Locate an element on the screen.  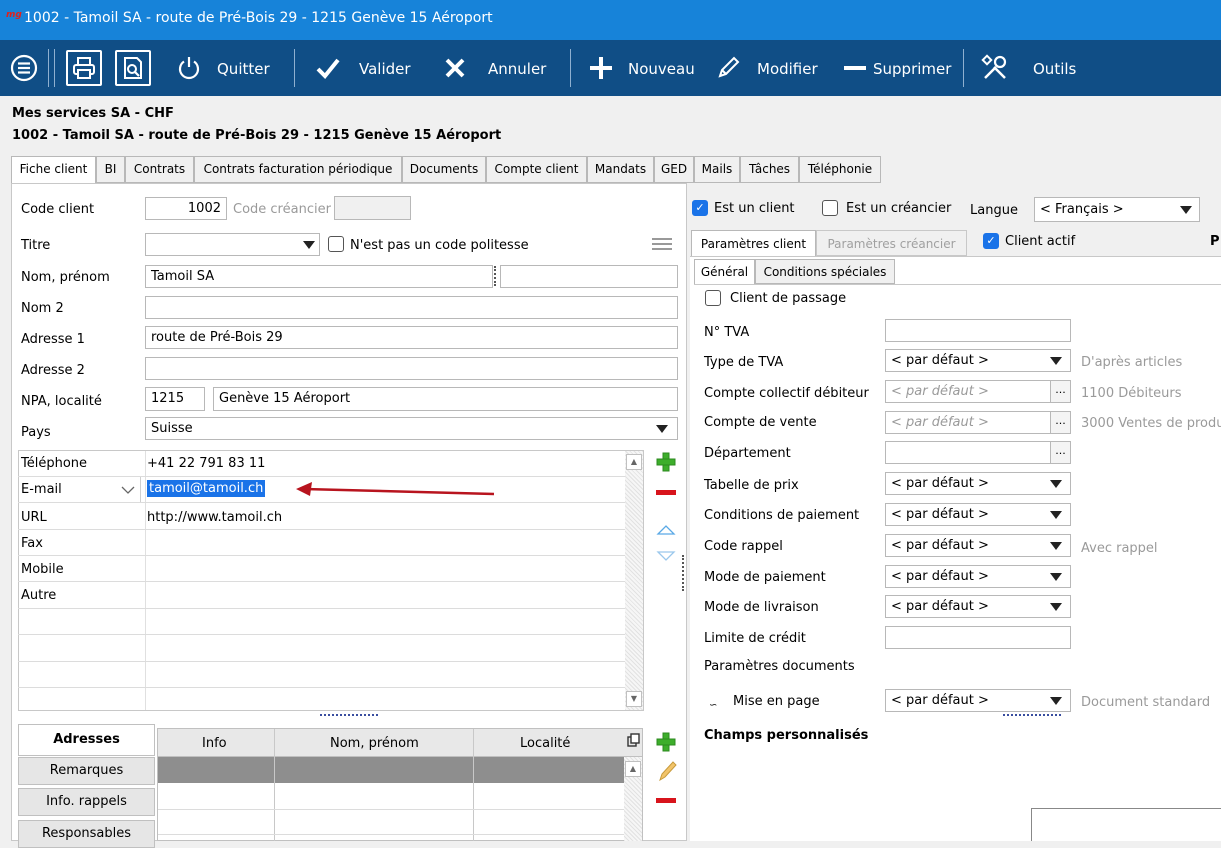
pencil-icon is located at coordinates (728, 68).